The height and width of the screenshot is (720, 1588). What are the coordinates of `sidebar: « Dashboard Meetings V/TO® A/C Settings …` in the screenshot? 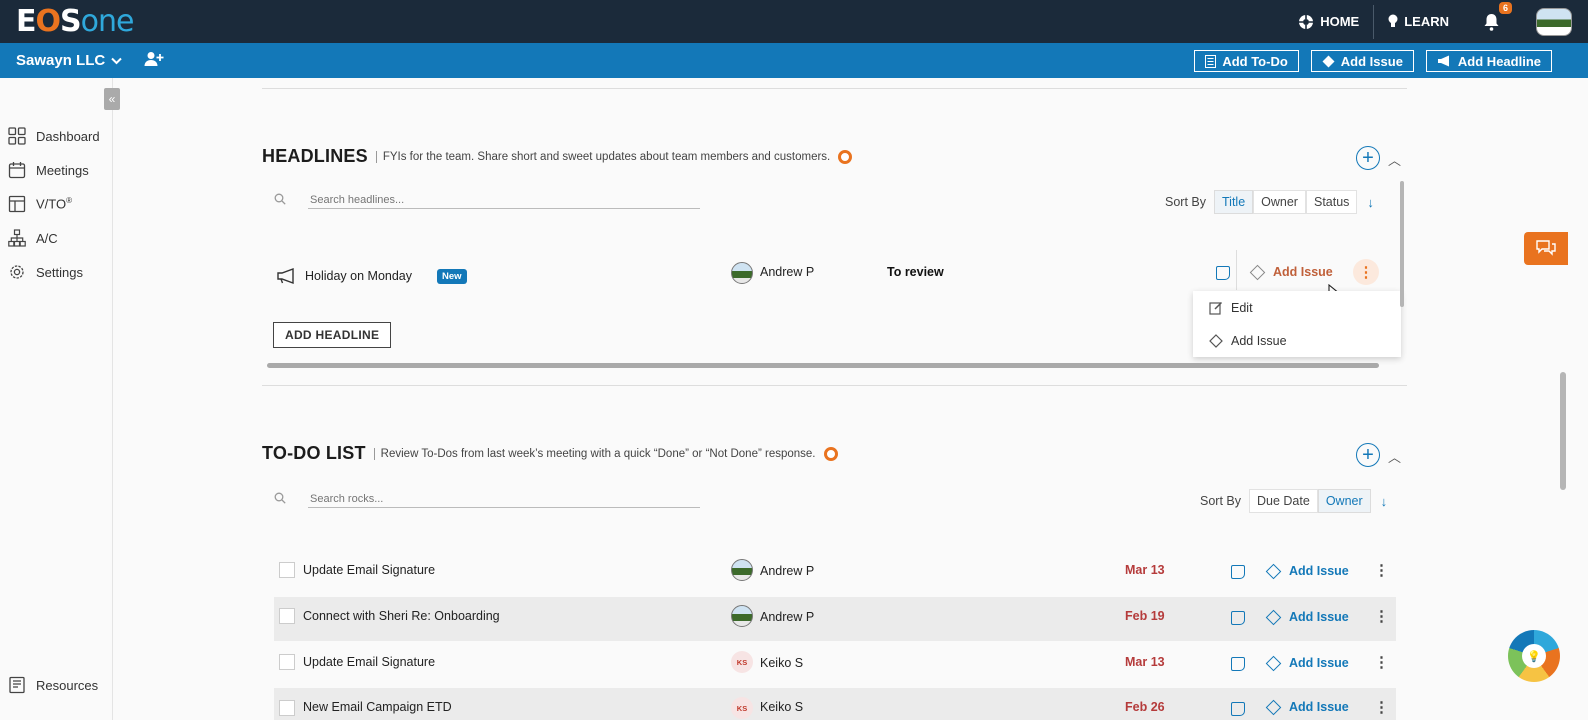 It's located at (60, 399).